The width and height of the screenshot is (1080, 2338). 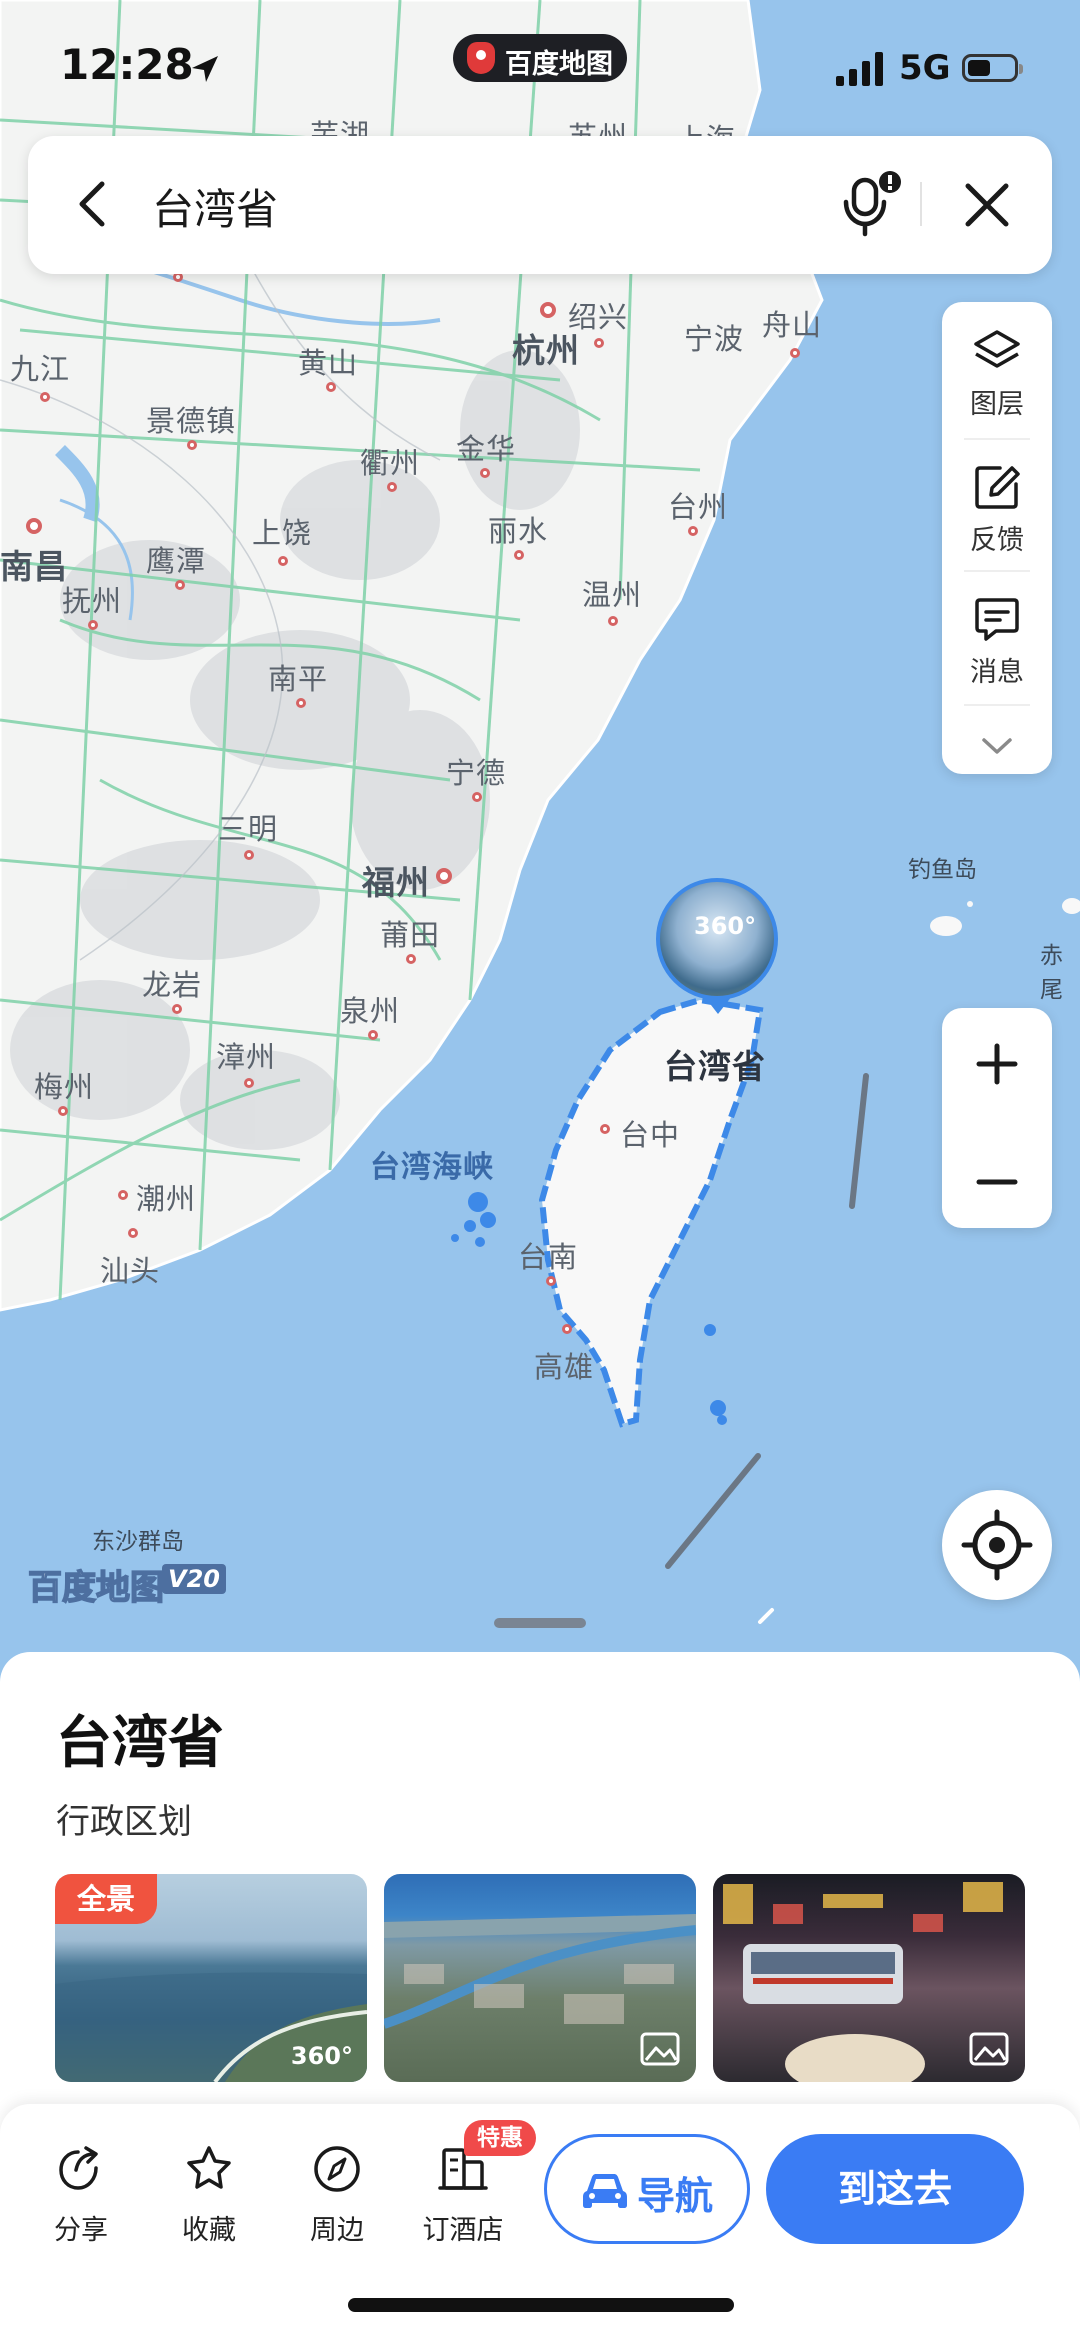 I want to click on star-icon, so click(x=209, y=2167).